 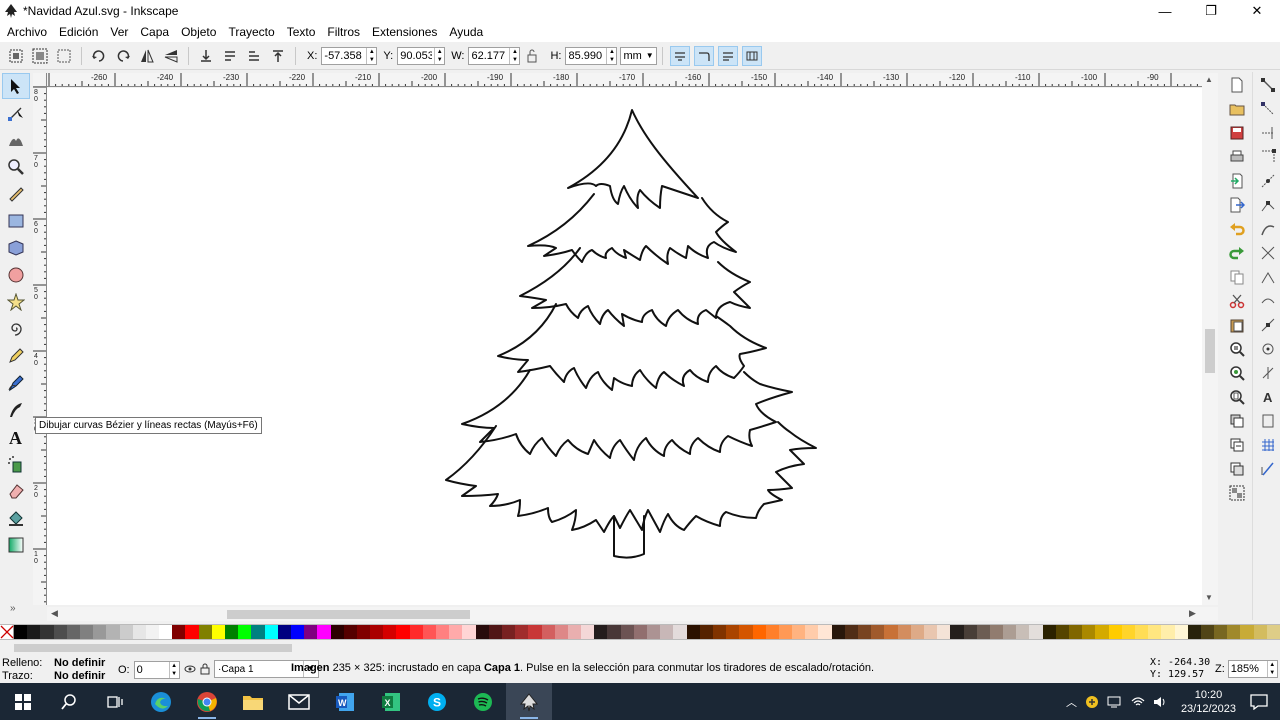 What do you see at coordinates (483, 701) in the screenshot?
I see `taskbar-spotify` at bounding box center [483, 701].